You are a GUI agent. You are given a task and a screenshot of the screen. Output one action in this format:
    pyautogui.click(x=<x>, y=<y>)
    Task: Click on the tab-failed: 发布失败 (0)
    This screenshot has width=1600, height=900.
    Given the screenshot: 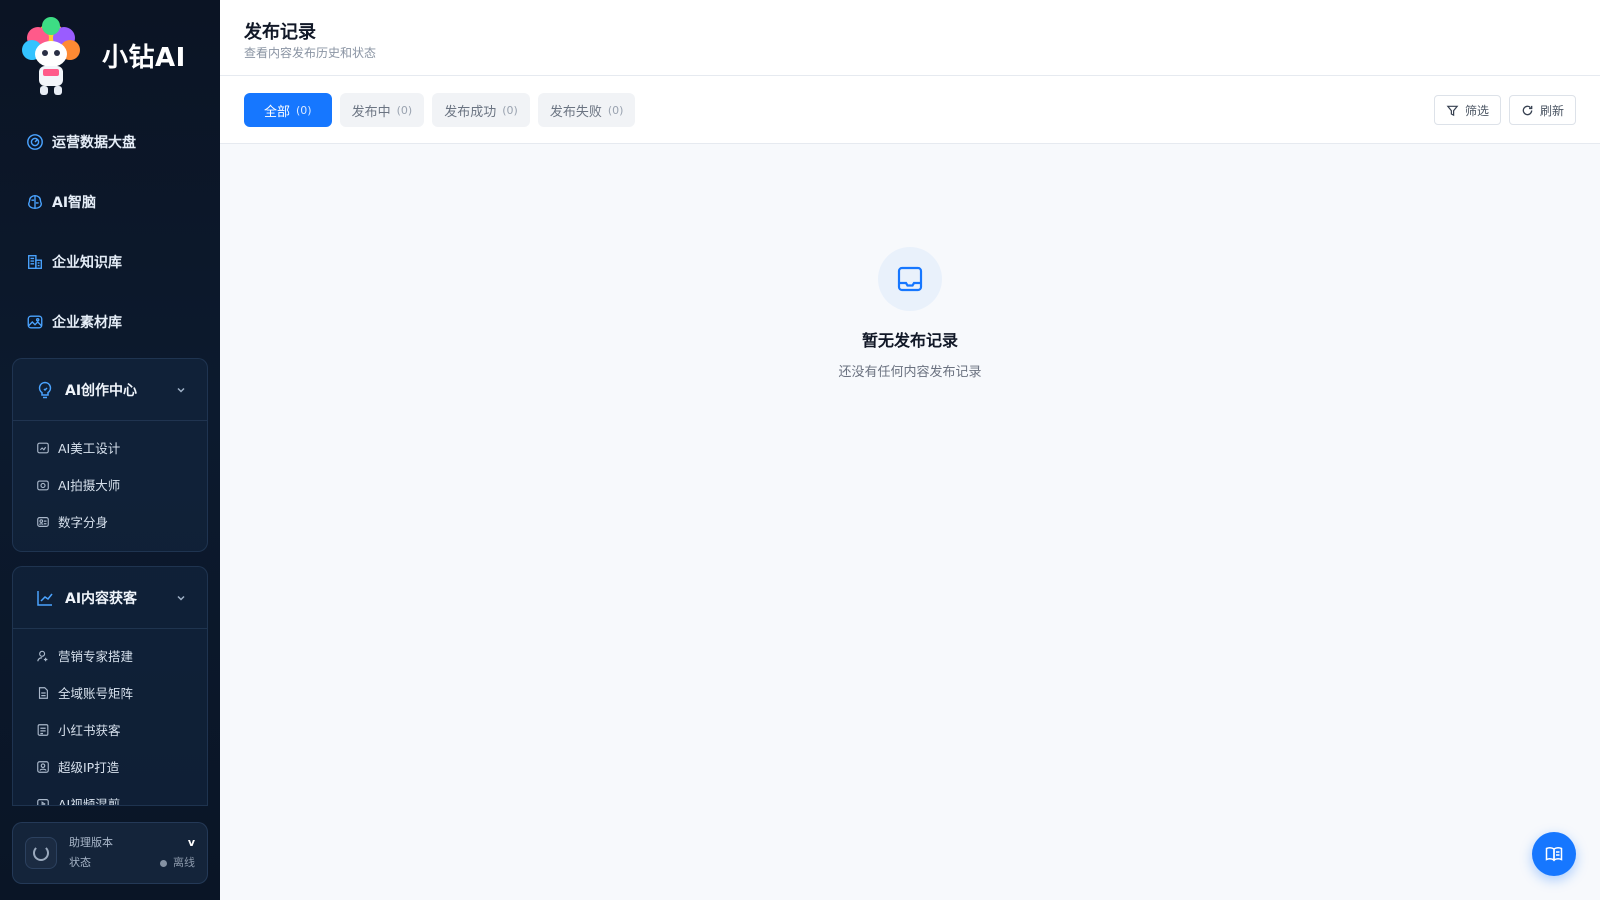 What is the action you would take?
    pyautogui.click(x=586, y=110)
    